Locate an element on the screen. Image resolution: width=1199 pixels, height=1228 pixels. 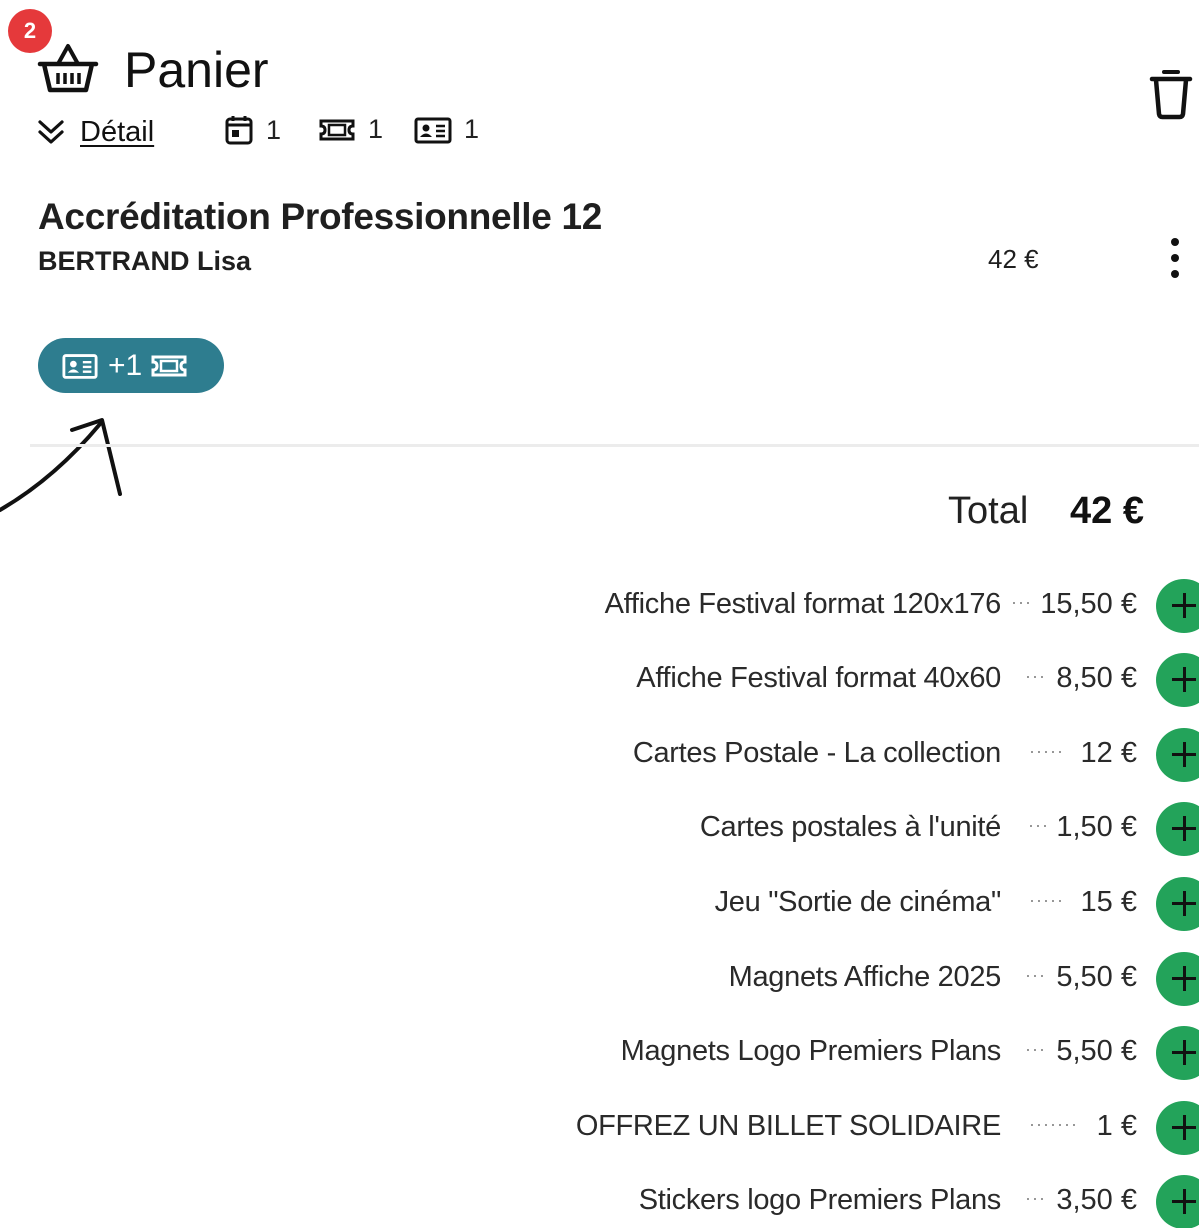
page-title: Panier is located at coordinates (196, 70).